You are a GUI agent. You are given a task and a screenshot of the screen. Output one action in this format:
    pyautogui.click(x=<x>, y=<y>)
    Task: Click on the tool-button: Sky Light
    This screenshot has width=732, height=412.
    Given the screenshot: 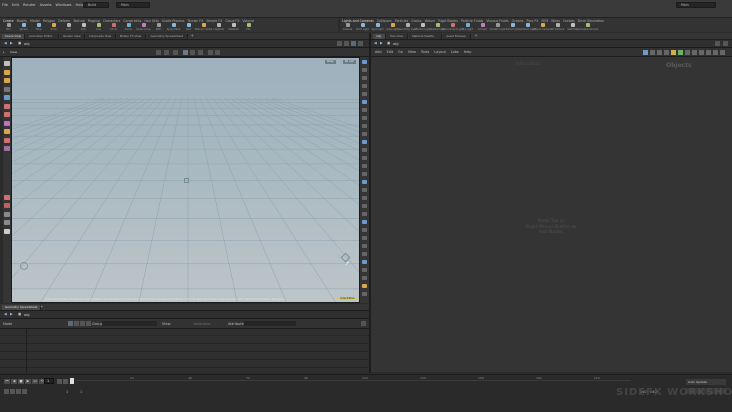 What is the action you would take?
    pyautogui.click(x=467, y=27)
    